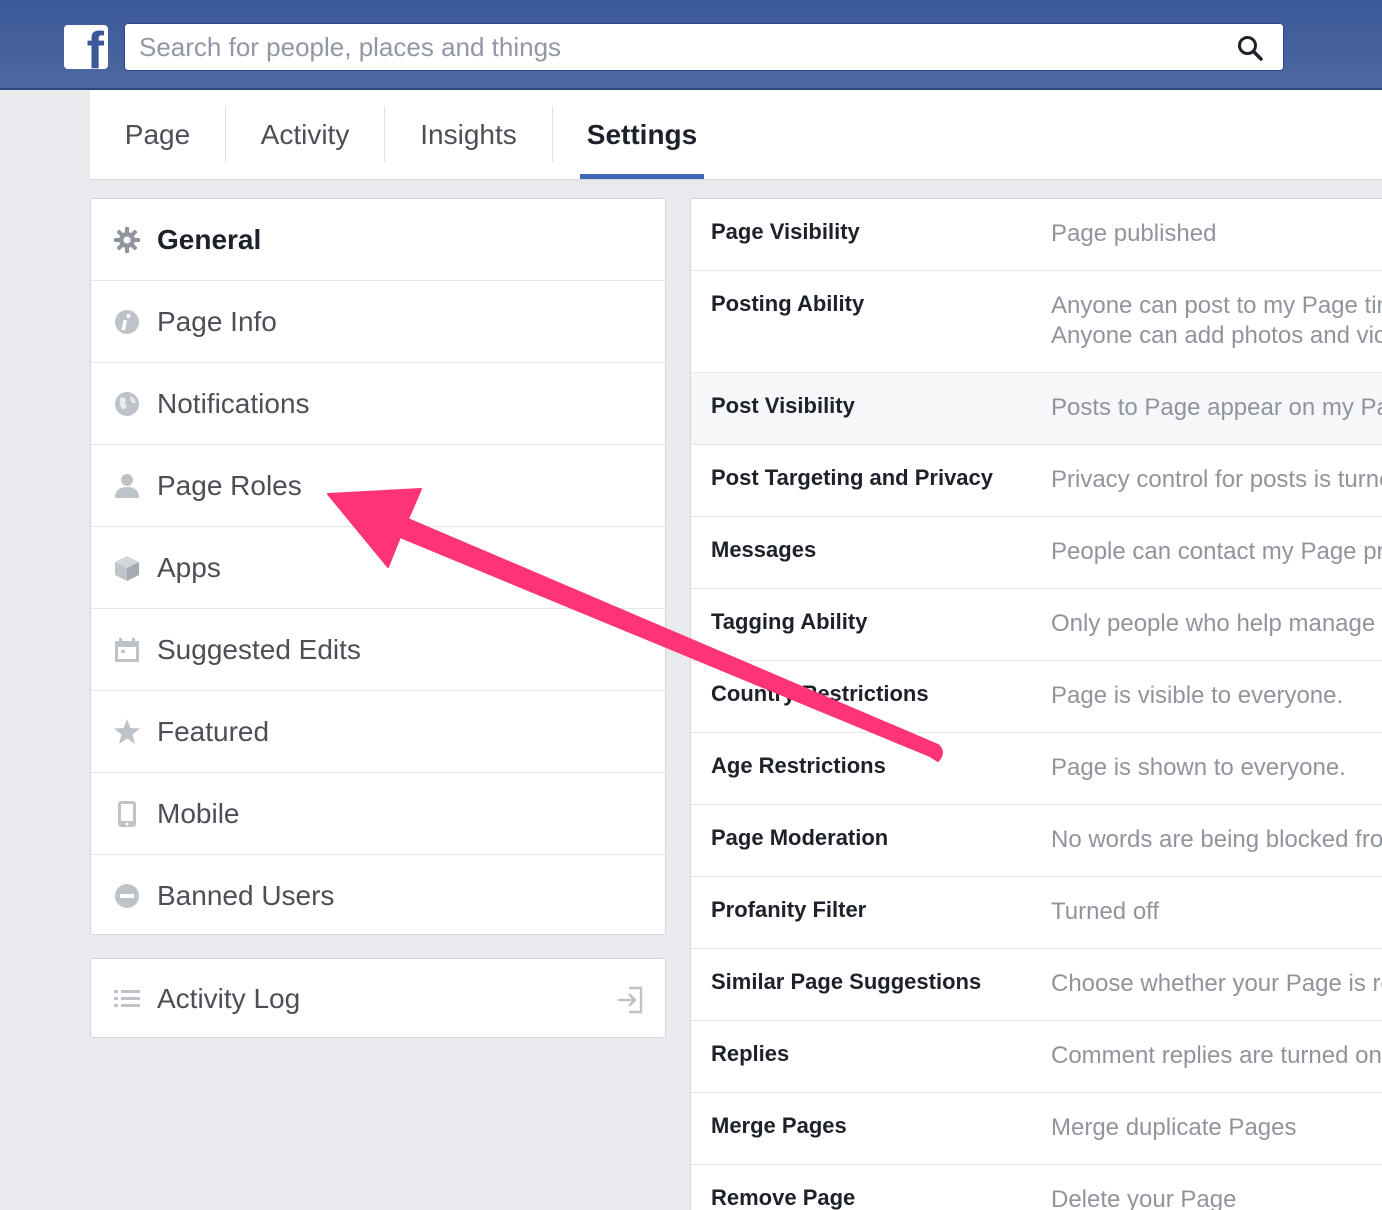  What do you see at coordinates (846, 981) in the screenshot?
I see `setting-name: Similar Page Suggestions` at bounding box center [846, 981].